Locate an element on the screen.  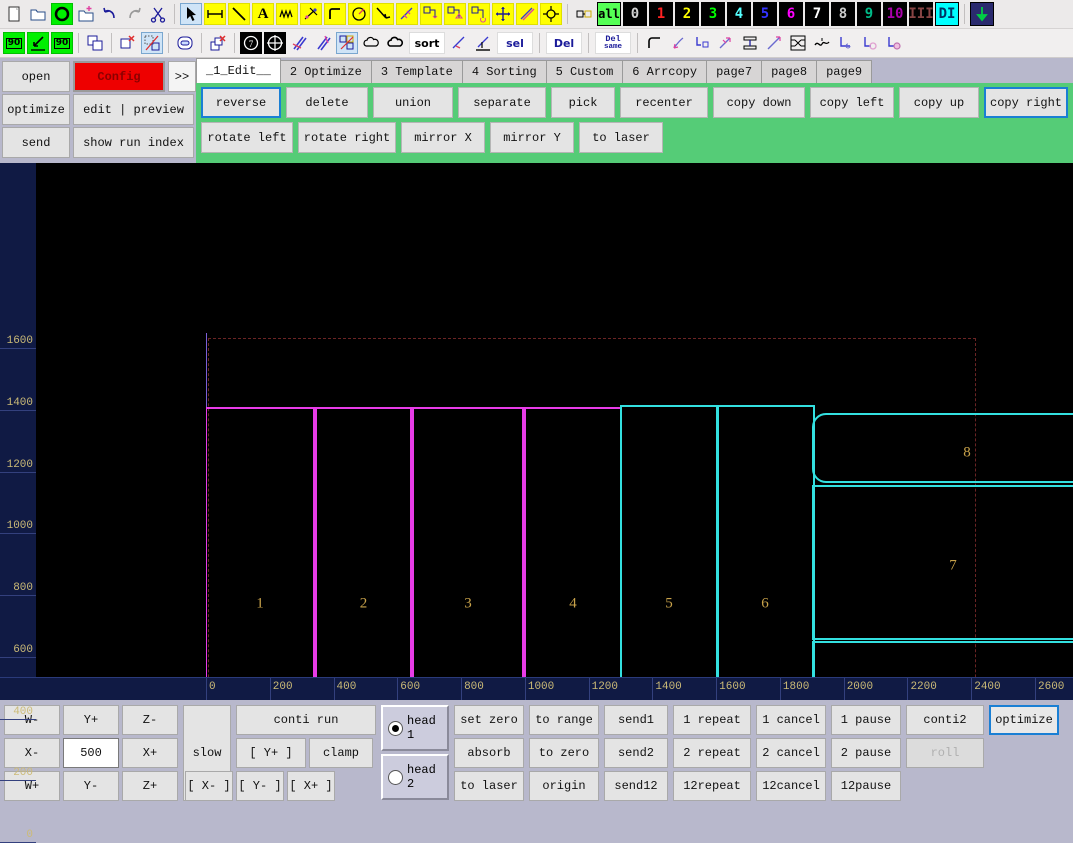
diag-arrow-icon is located at coordinates (774, 43).